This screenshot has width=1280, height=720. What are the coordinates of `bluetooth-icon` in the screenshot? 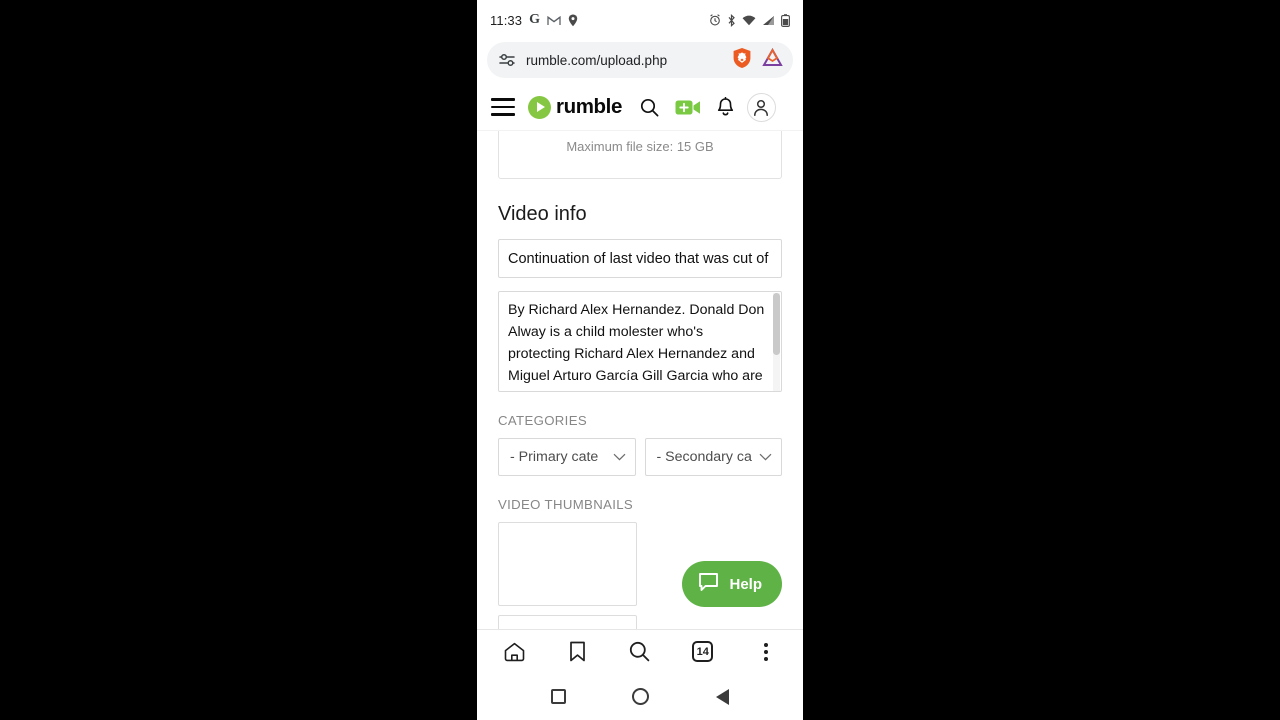 It's located at (731, 20).